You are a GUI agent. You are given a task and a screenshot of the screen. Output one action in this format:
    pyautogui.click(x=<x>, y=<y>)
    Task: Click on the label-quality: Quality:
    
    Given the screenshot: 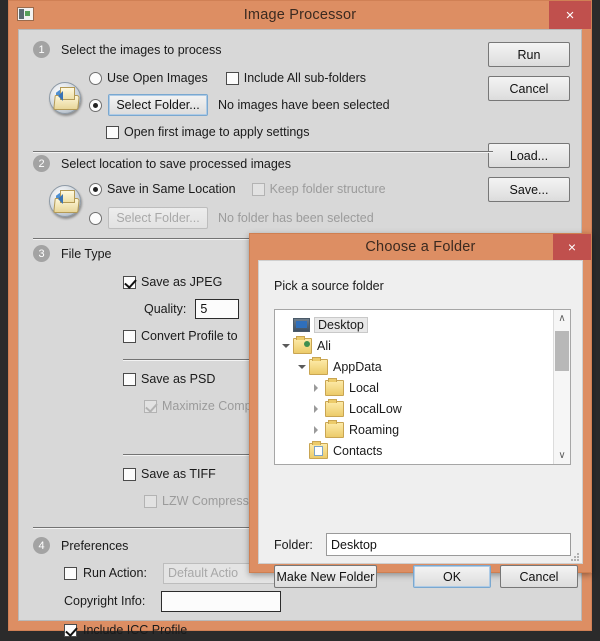 What is the action you would take?
    pyautogui.click(x=165, y=309)
    